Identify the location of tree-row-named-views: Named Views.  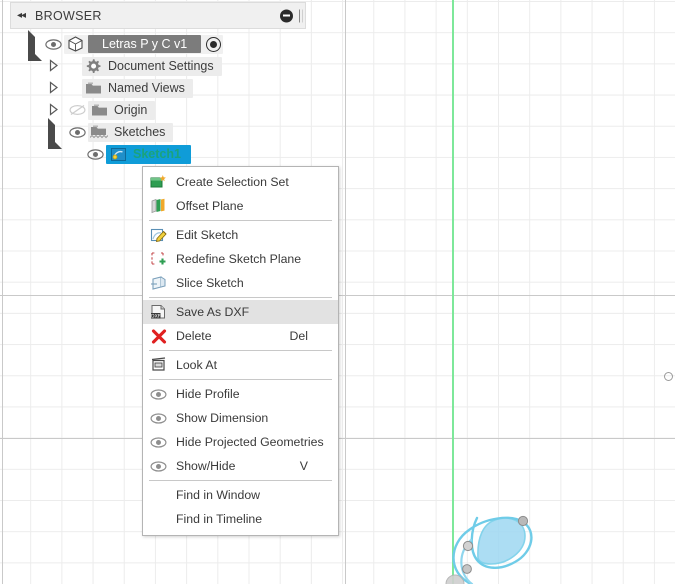
(158, 88).